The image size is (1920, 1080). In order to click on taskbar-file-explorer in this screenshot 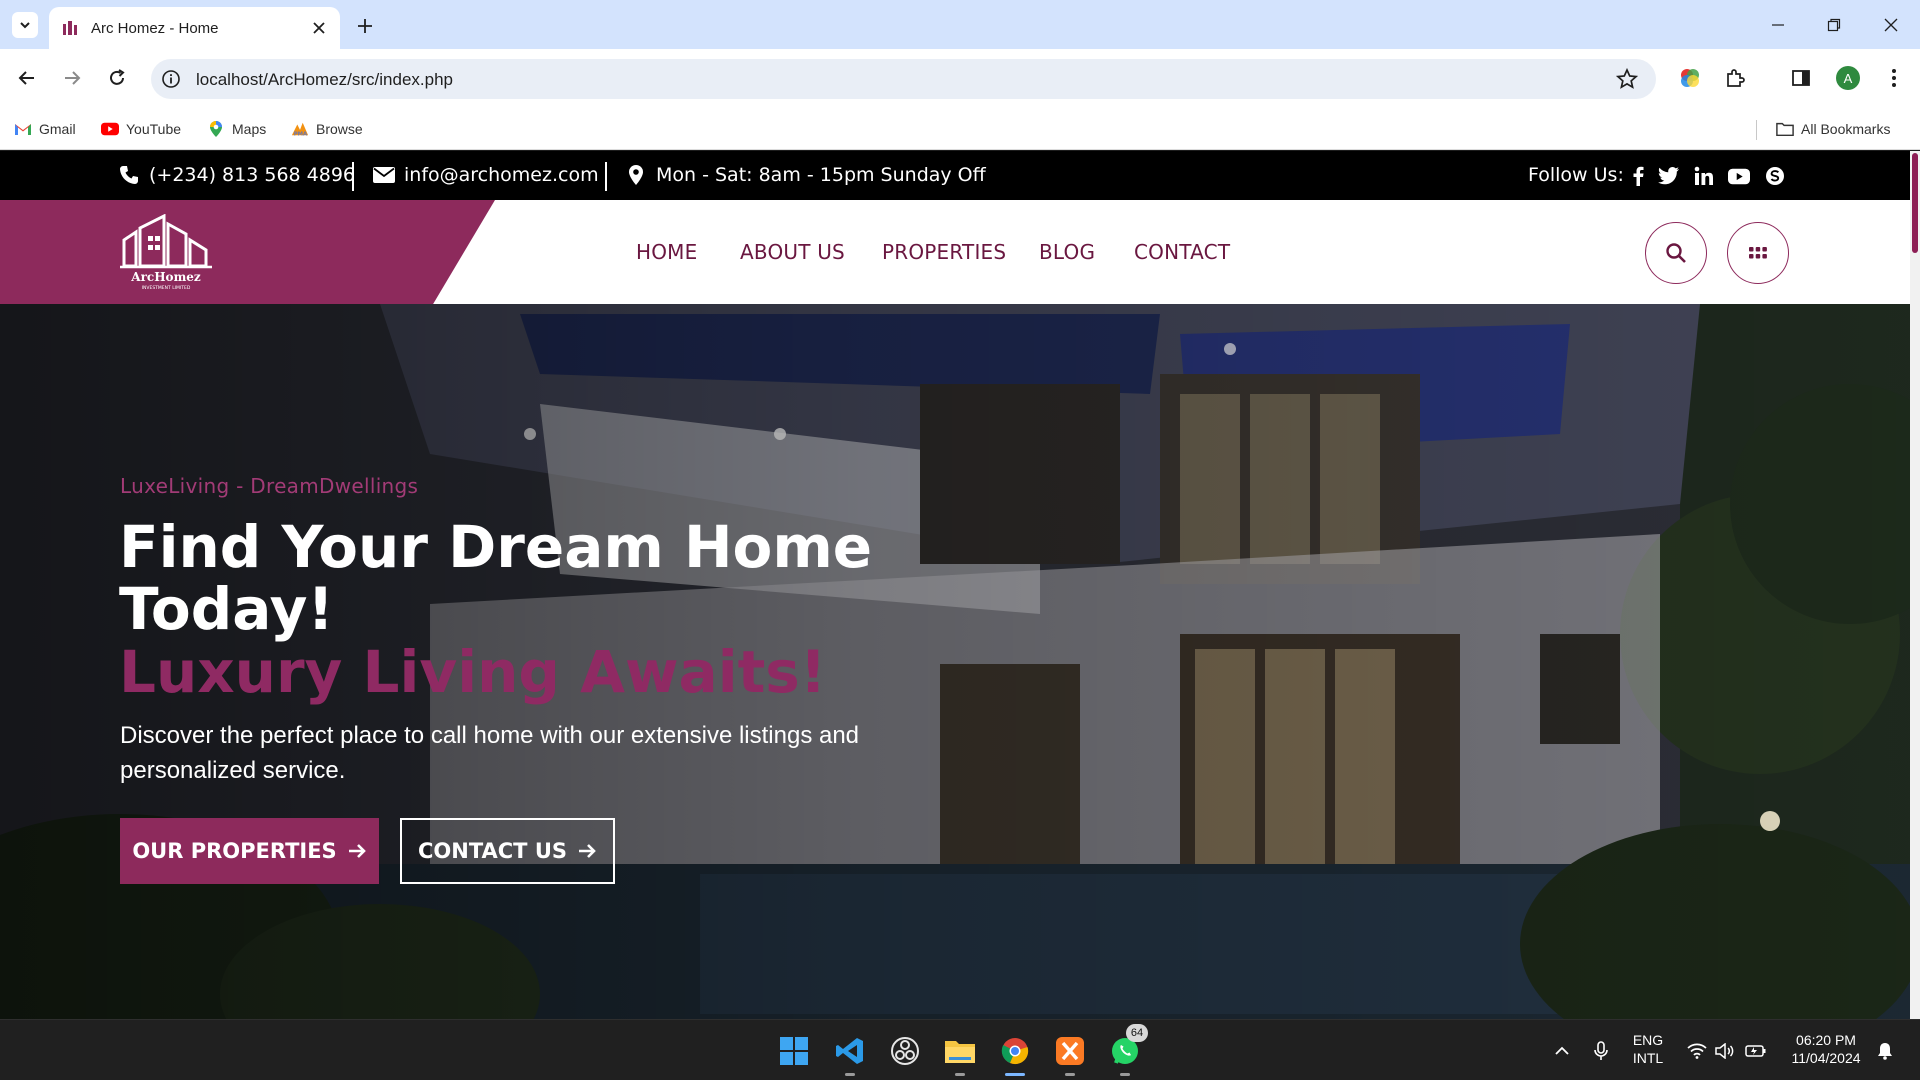, I will do `click(960, 1051)`.